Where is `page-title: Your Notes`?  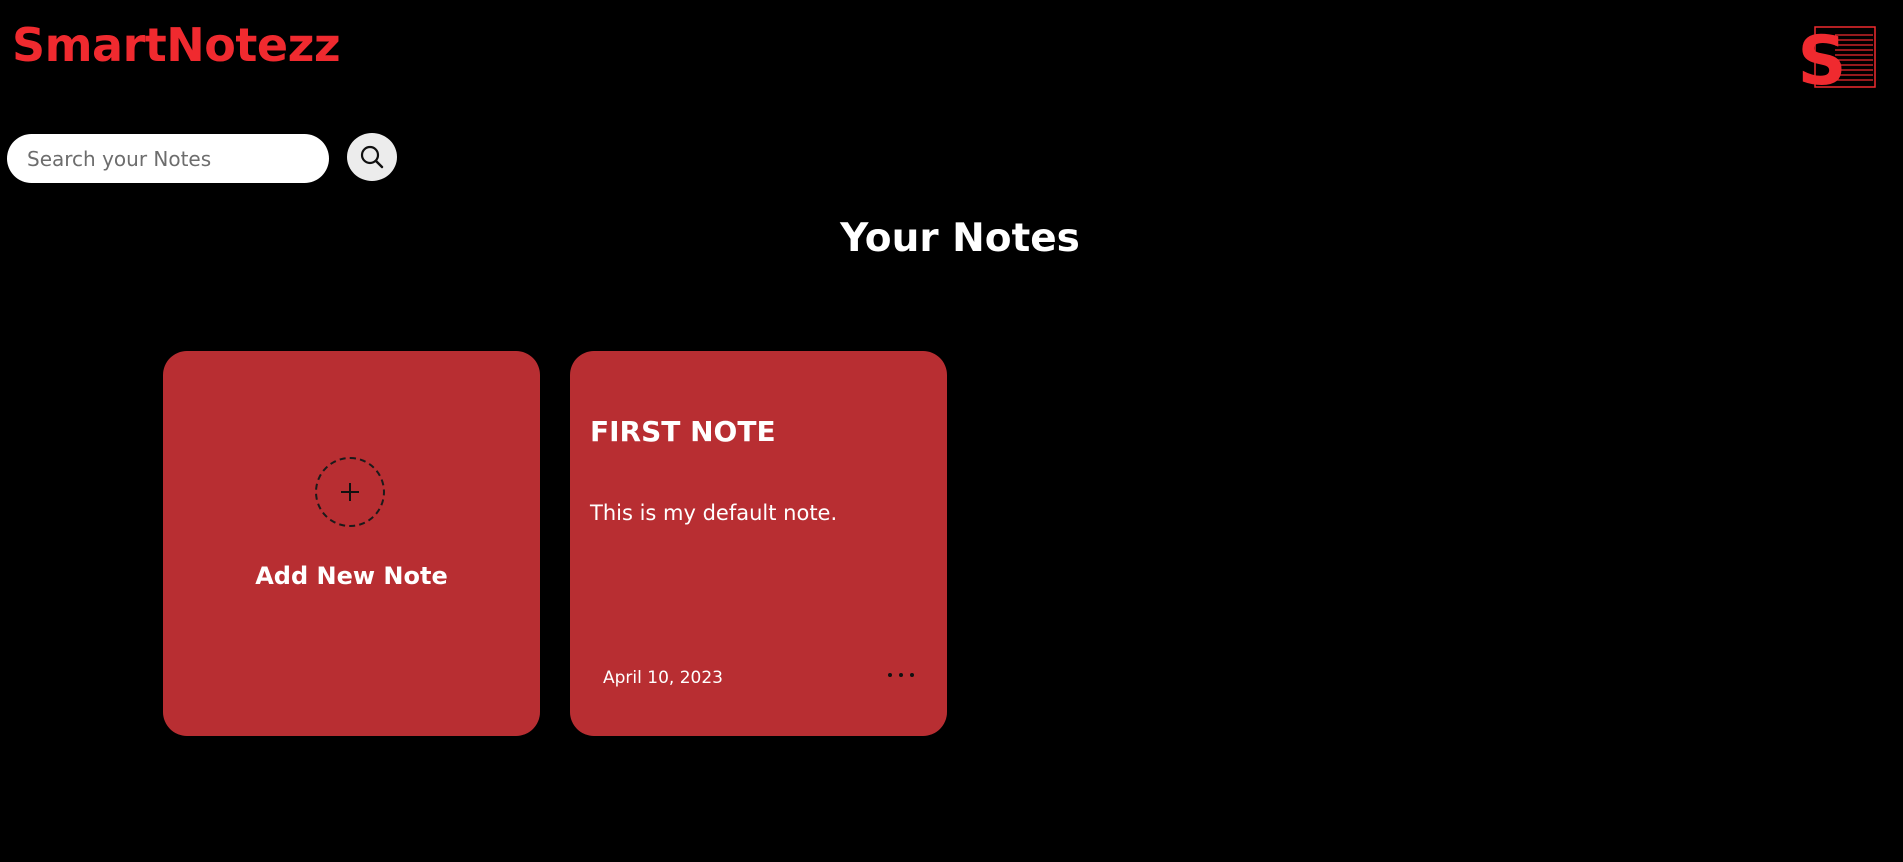 page-title: Your Notes is located at coordinates (960, 238).